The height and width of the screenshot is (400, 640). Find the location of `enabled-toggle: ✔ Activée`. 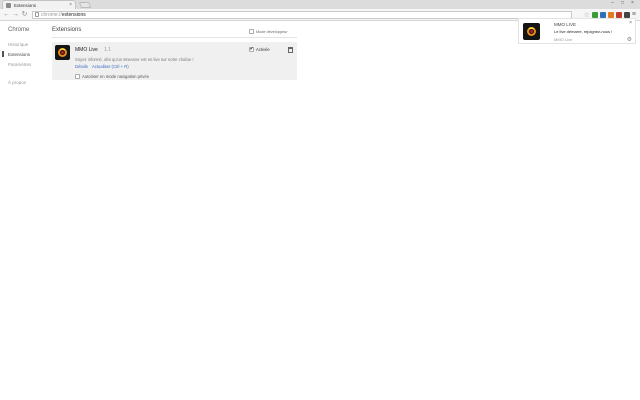

enabled-toggle: ✔ Activée is located at coordinates (259, 49).